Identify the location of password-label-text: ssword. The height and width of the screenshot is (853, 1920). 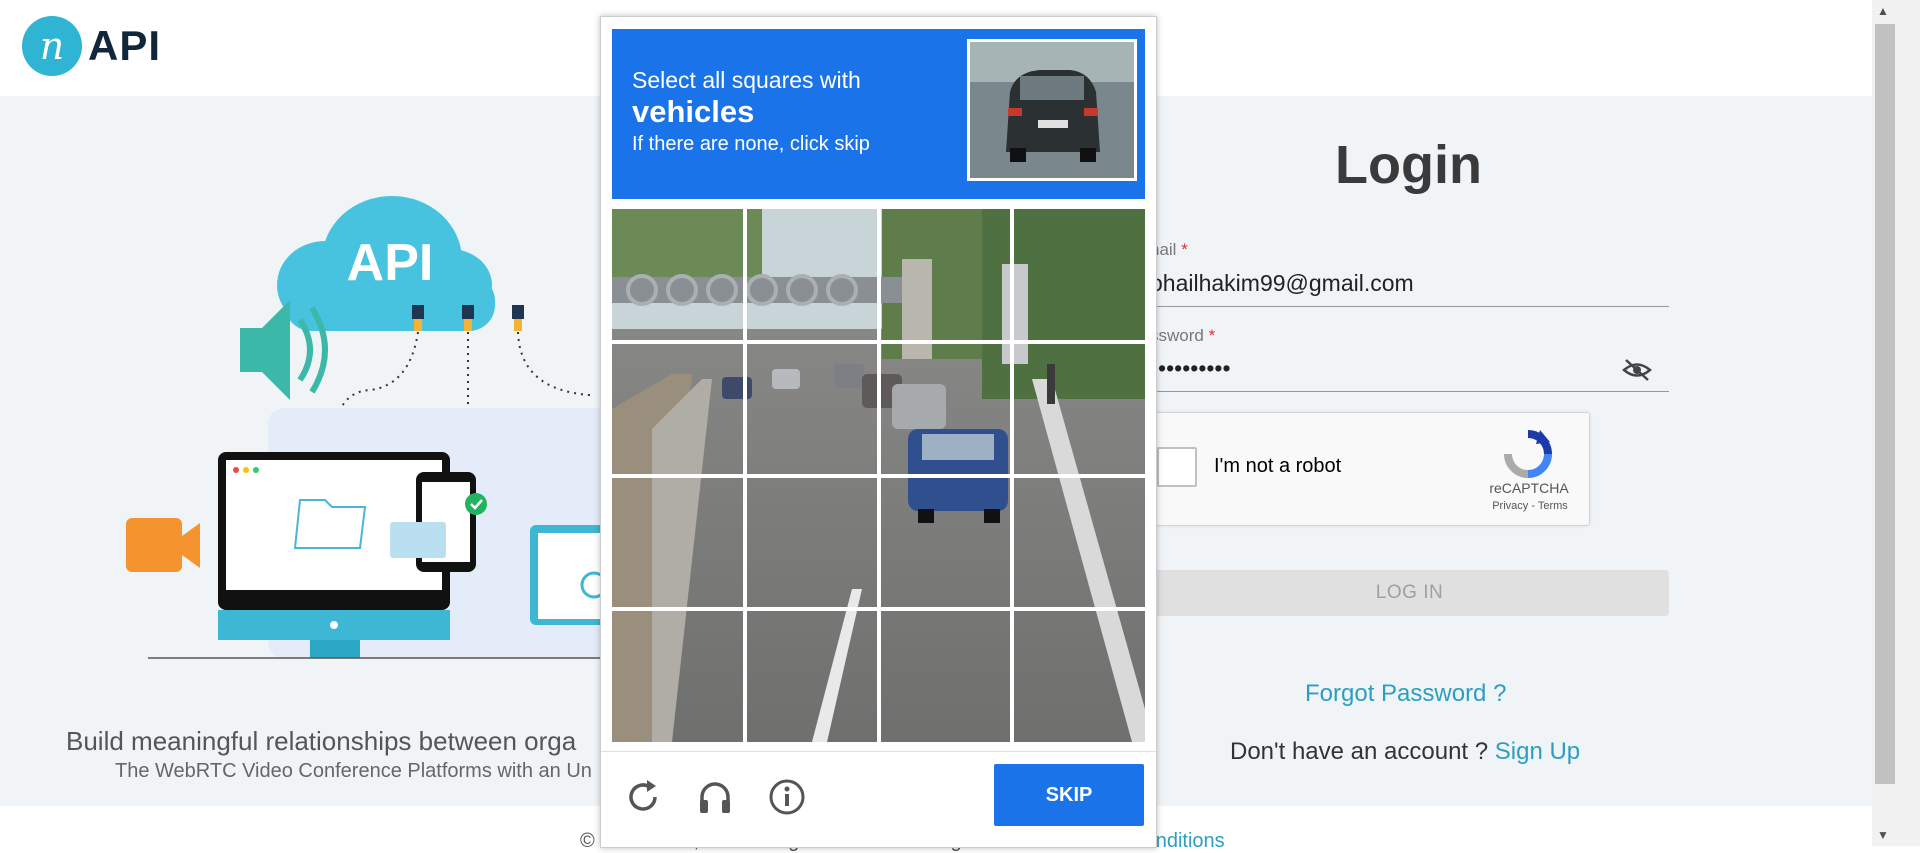
(1177, 335).